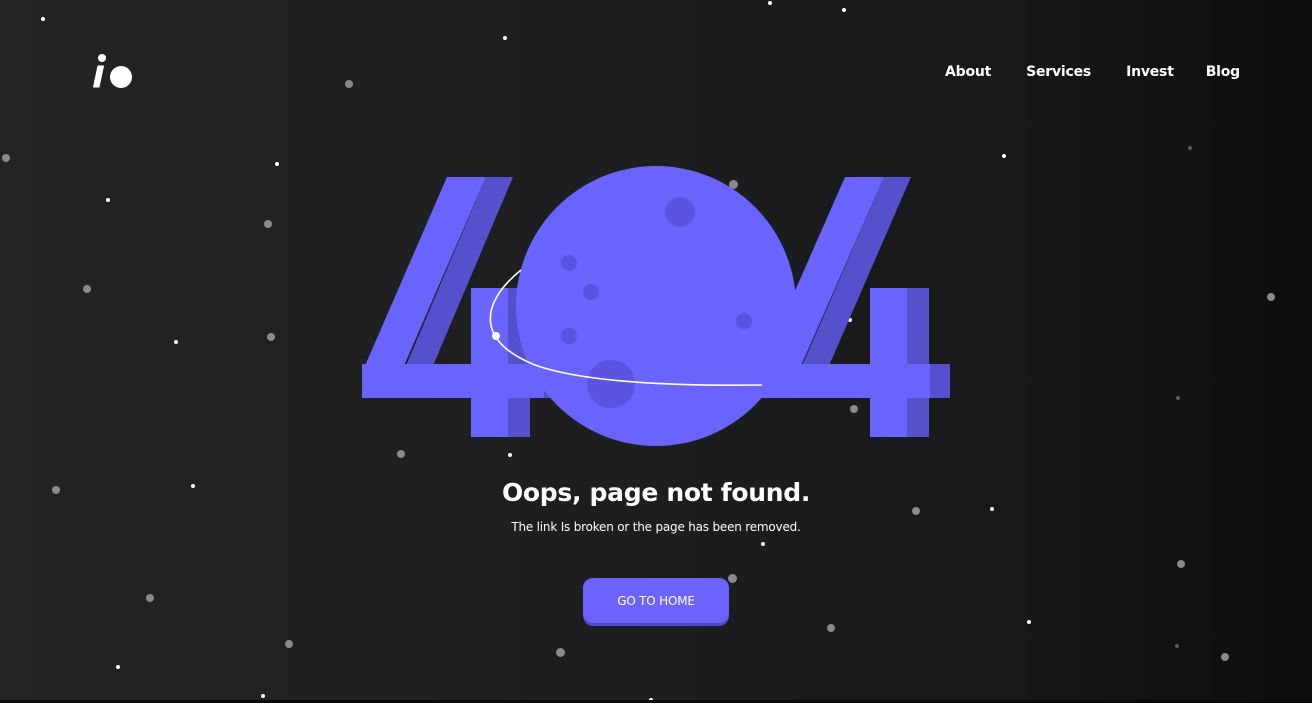 The image size is (1312, 703). What do you see at coordinates (656, 600) in the screenshot?
I see `go-to-home-button: GO TO HOME` at bounding box center [656, 600].